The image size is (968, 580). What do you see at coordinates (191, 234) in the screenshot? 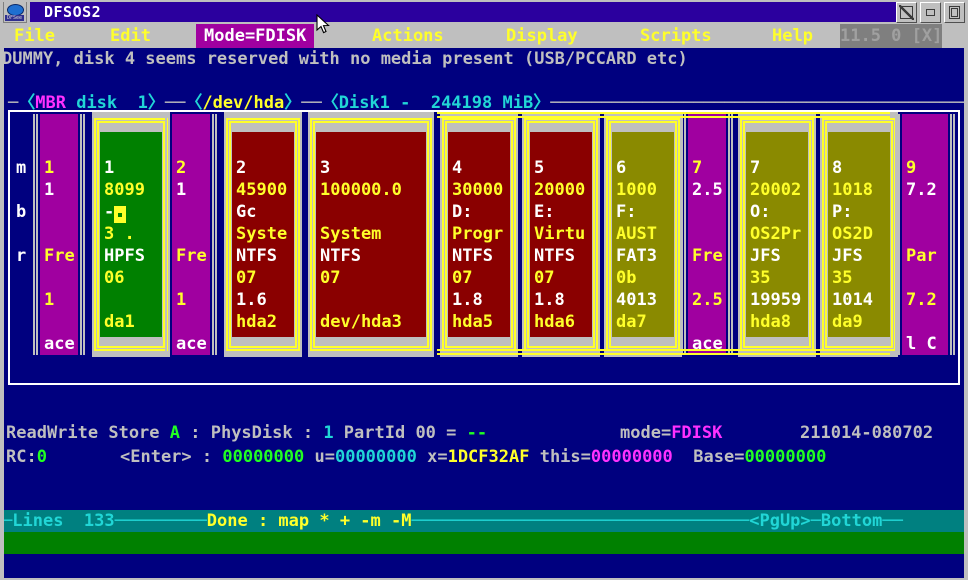
I see `free-space-2: 21Fre1aceWas` at bounding box center [191, 234].